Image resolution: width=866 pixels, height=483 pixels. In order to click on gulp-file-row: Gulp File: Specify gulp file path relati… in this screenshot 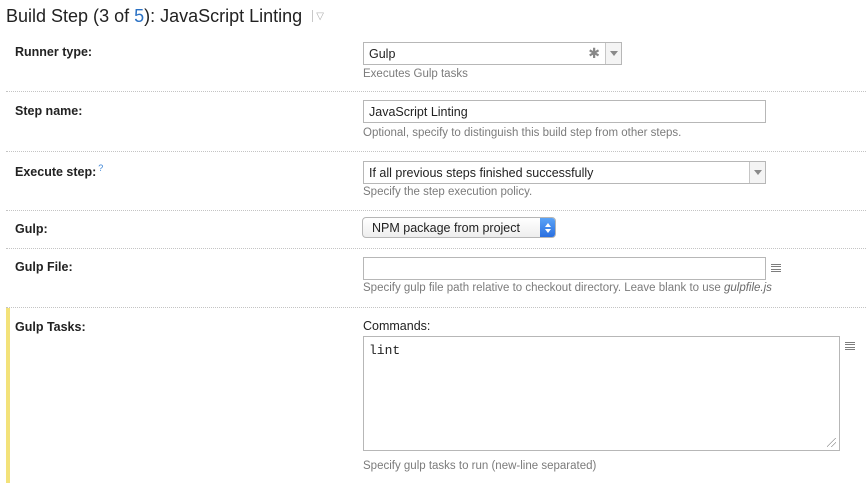, I will do `click(436, 278)`.